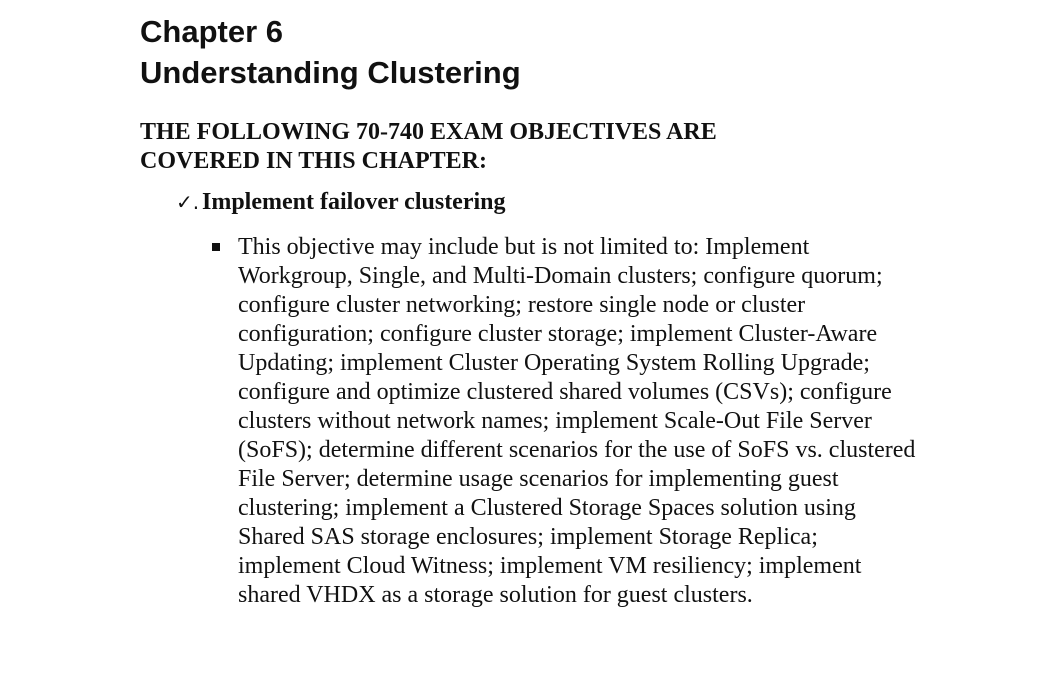 Image resolution: width=1046 pixels, height=673 pixels. I want to click on check-icon: ✓., so click(188, 202).